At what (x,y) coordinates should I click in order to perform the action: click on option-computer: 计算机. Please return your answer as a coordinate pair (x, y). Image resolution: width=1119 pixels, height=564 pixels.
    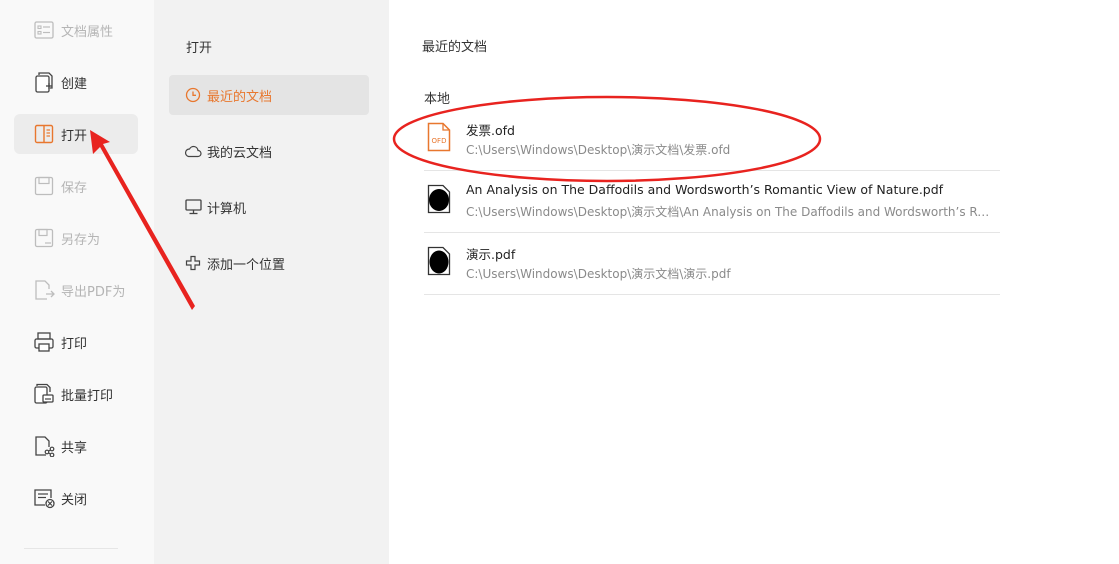
    Looking at the image, I should click on (269, 207).